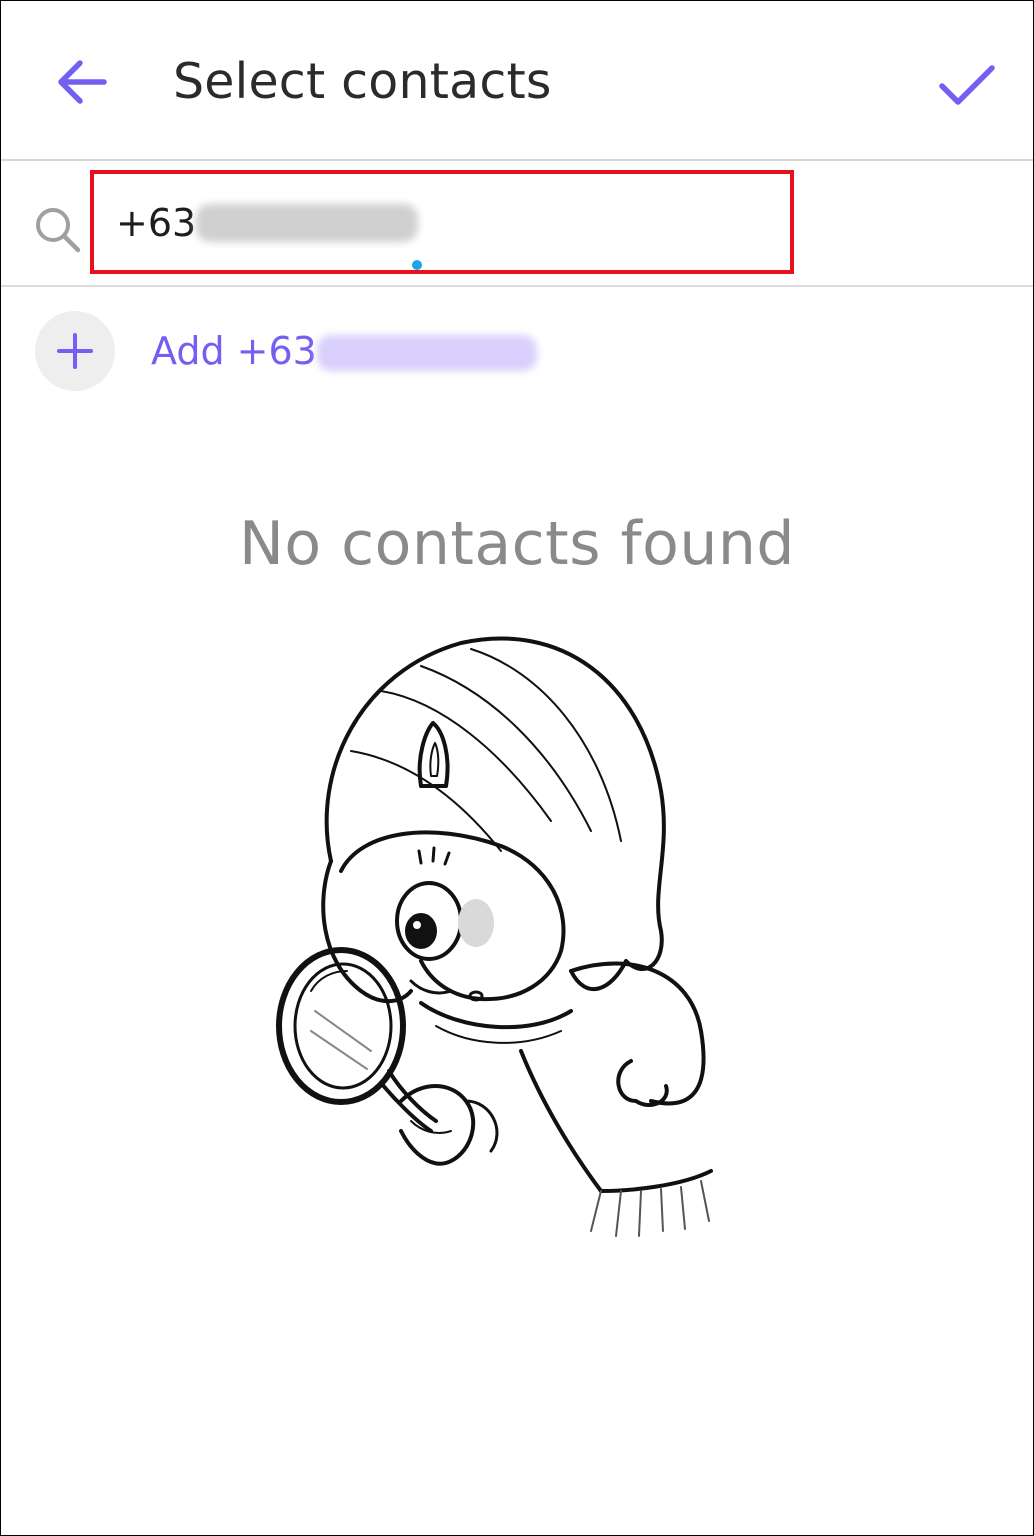 This screenshot has width=1034, height=1536. I want to click on confirm-button, so click(967, 85).